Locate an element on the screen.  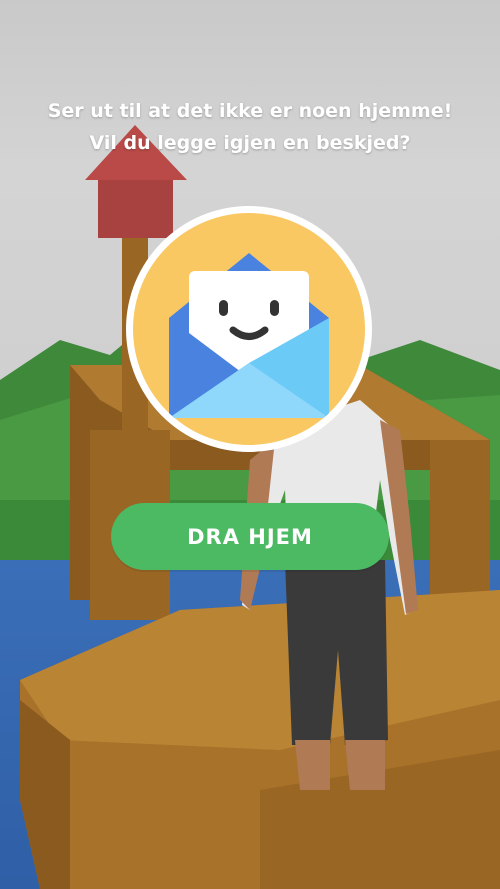
smiling-envelope-icon is located at coordinates (249, 329).